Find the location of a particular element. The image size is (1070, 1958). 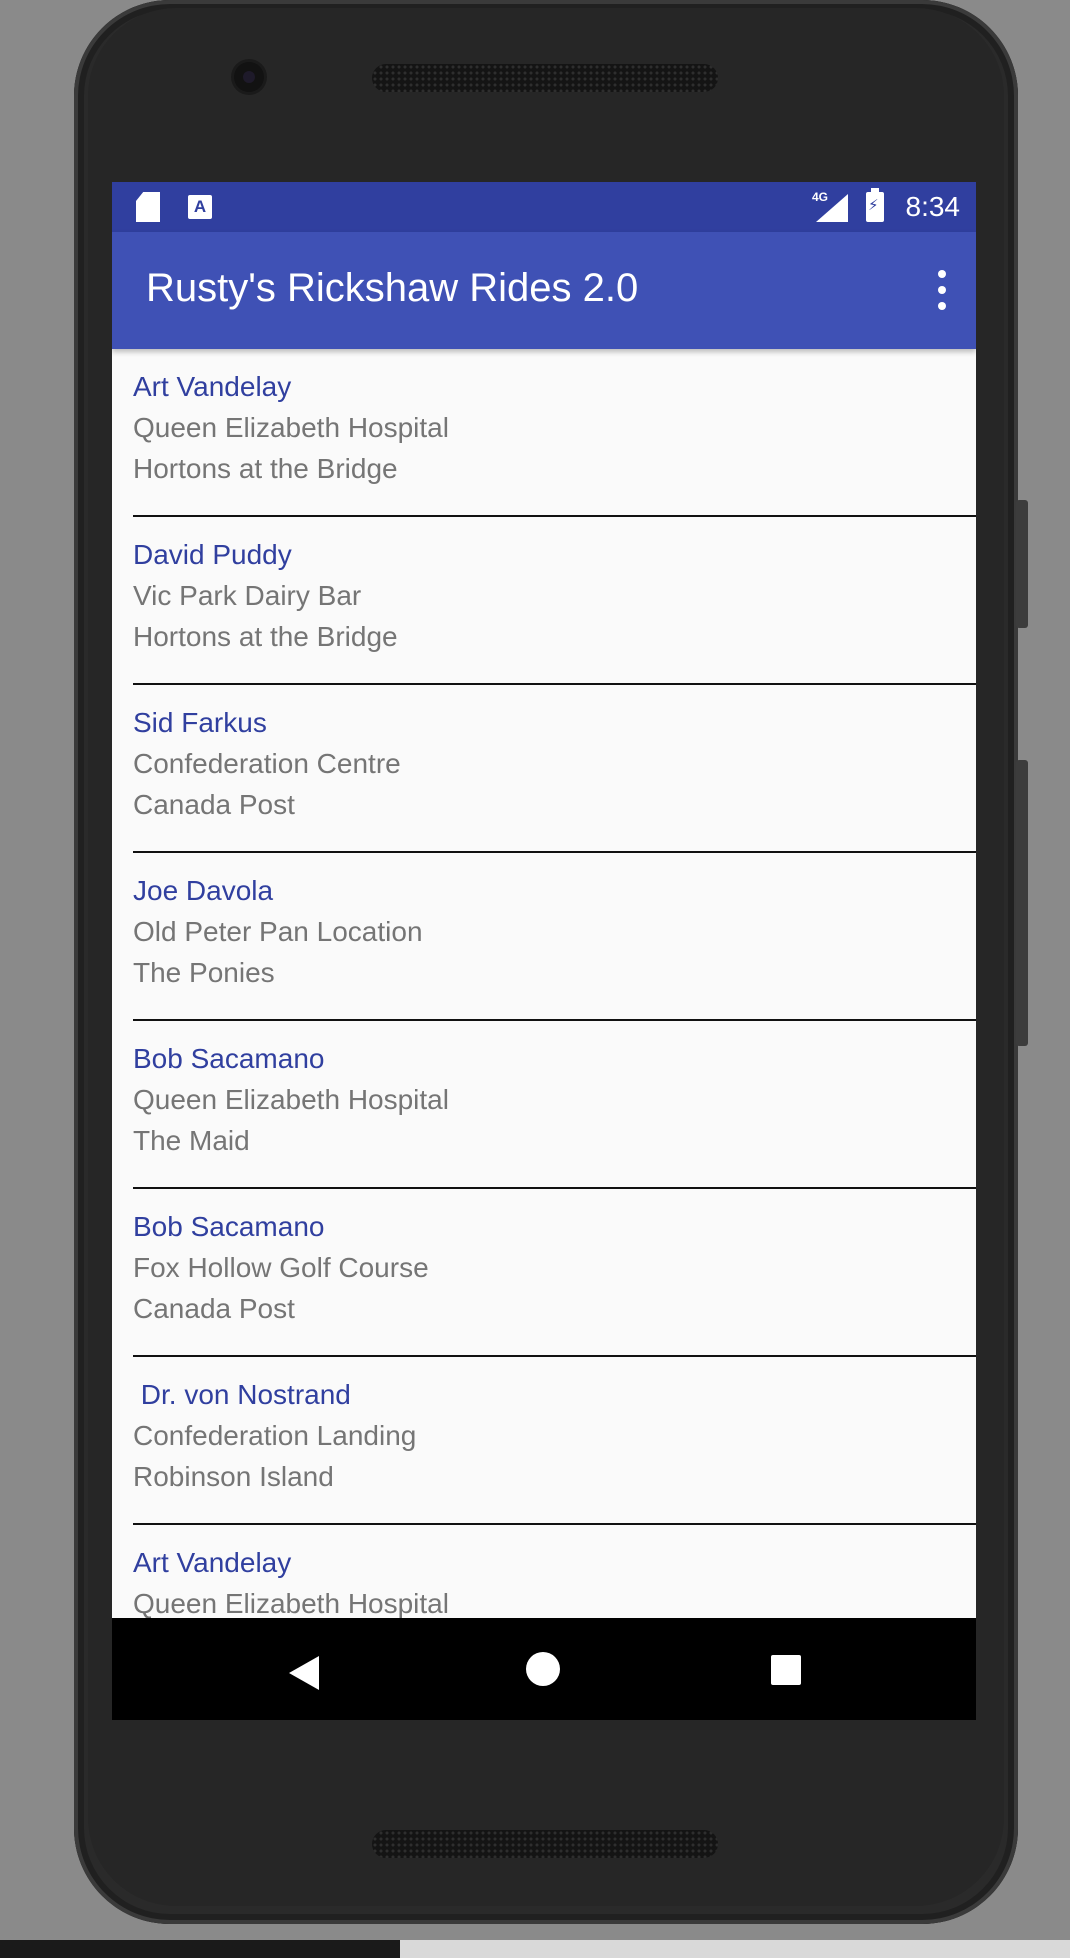

front-camera is located at coordinates (249, 77).